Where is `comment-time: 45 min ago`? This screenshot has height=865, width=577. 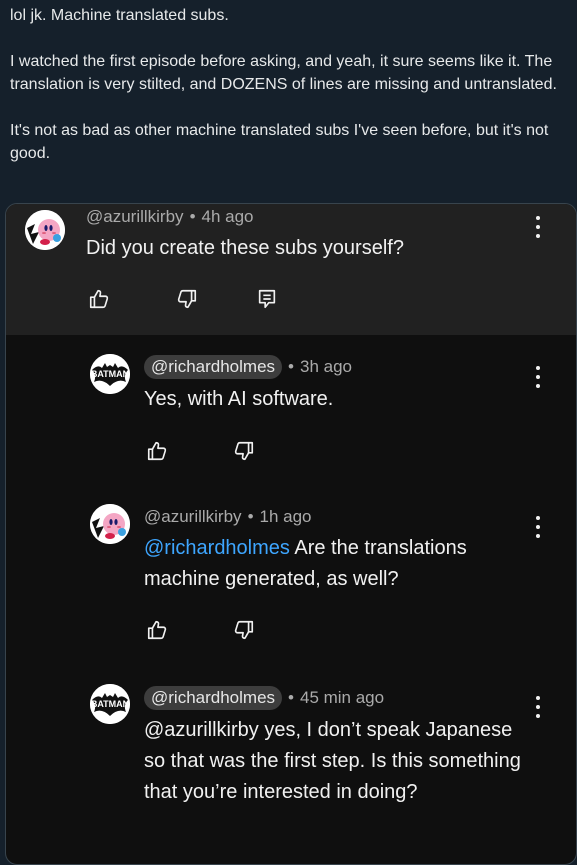
comment-time: 45 min ago is located at coordinates (342, 698).